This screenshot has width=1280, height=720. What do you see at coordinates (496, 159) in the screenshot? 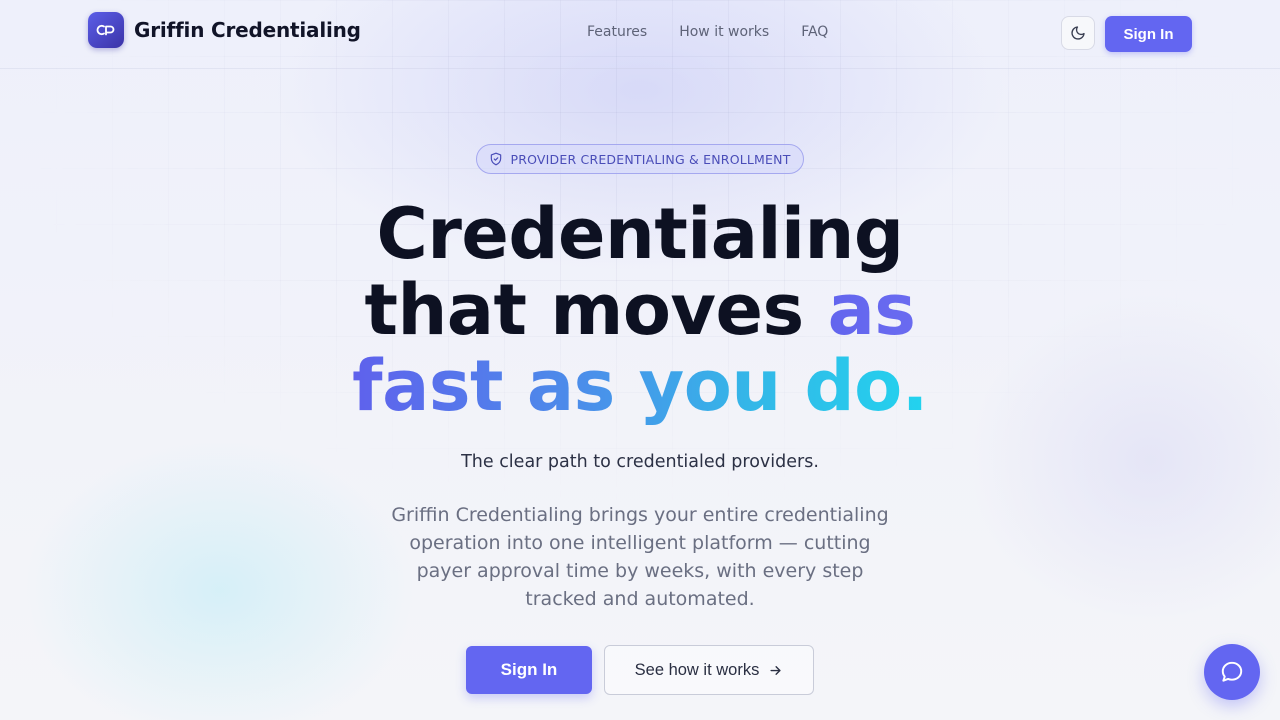
I see `shield-check-icon` at bounding box center [496, 159].